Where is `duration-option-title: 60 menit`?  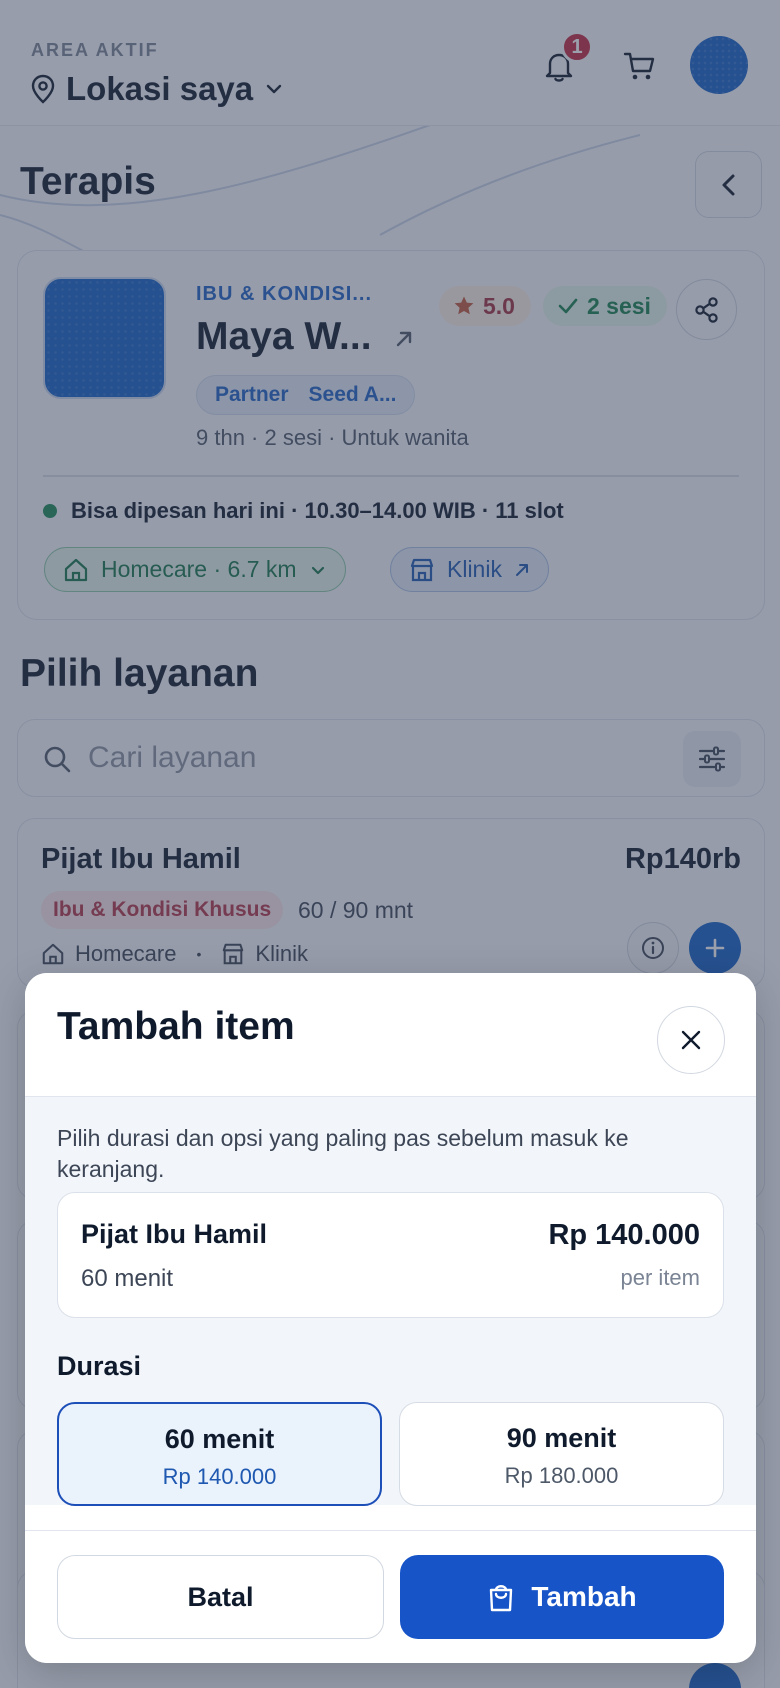 duration-option-title: 60 menit is located at coordinates (219, 1439).